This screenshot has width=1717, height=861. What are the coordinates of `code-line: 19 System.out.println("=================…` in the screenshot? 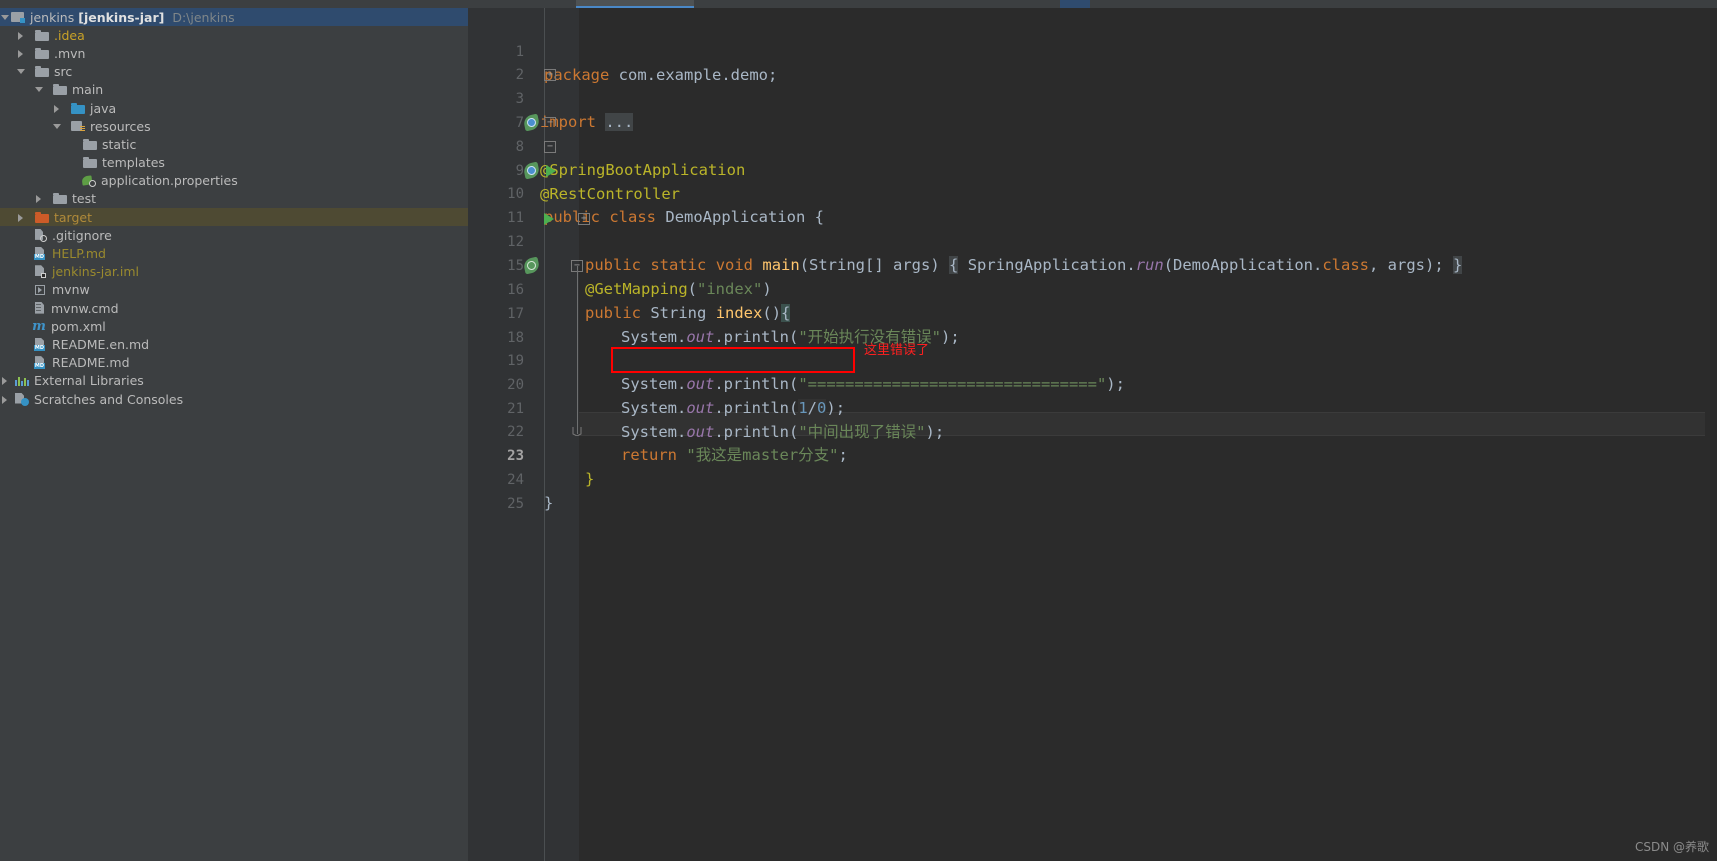 It's located at (1092, 360).